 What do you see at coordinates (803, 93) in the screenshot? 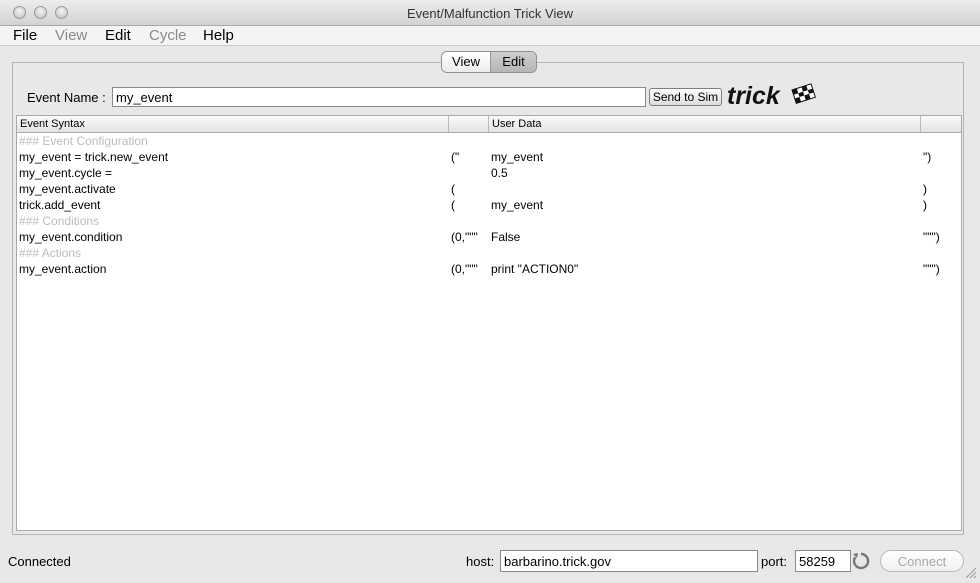
I see `checkered-flag-icon` at bounding box center [803, 93].